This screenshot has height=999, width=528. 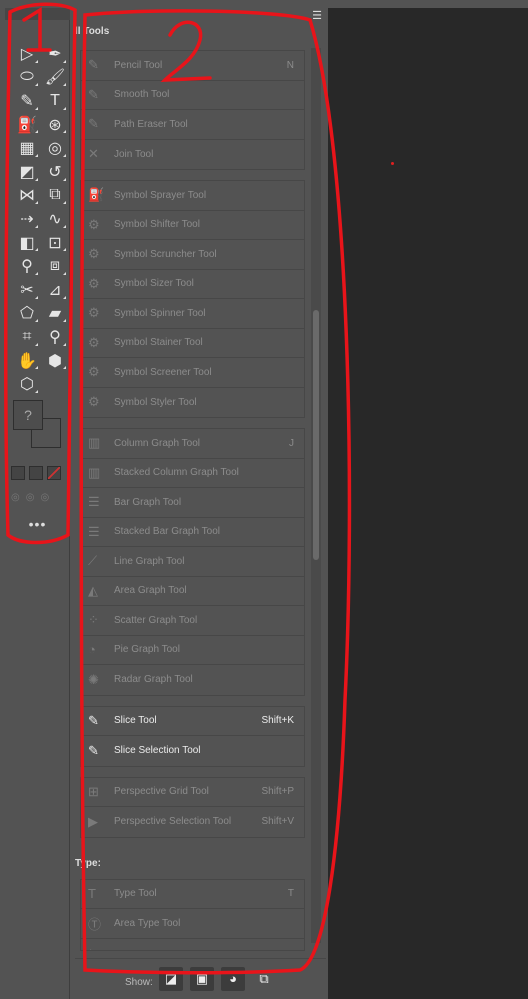 I want to click on draw-normal-icon: ◎, so click(x=15, y=497).